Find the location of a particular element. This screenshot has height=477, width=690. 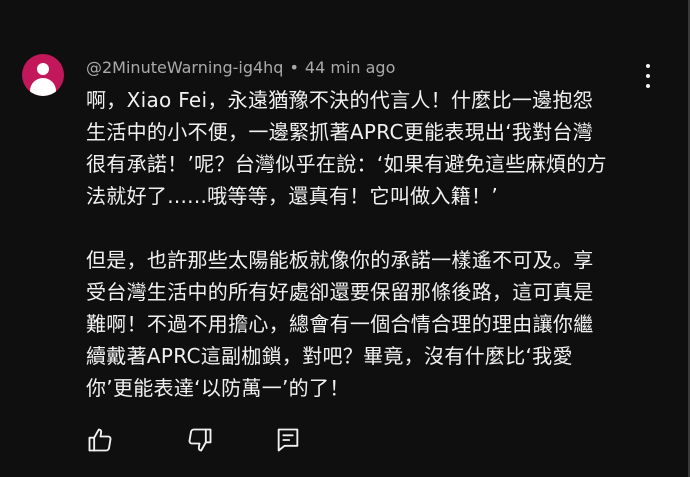

reply-comment-icon is located at coordinates (288, 440).